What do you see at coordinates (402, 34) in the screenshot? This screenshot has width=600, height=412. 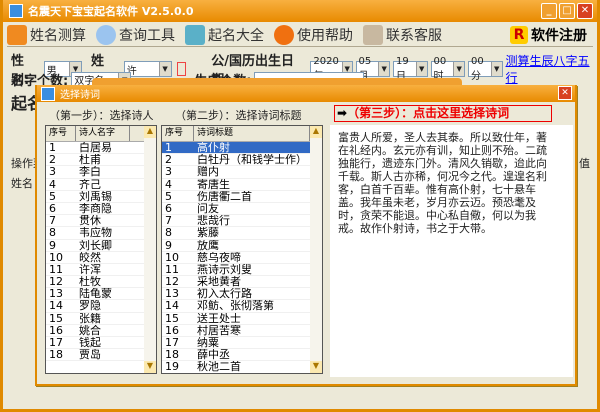 I see `toolbar-contact: 联系客服` at bounding box center [402, 34].